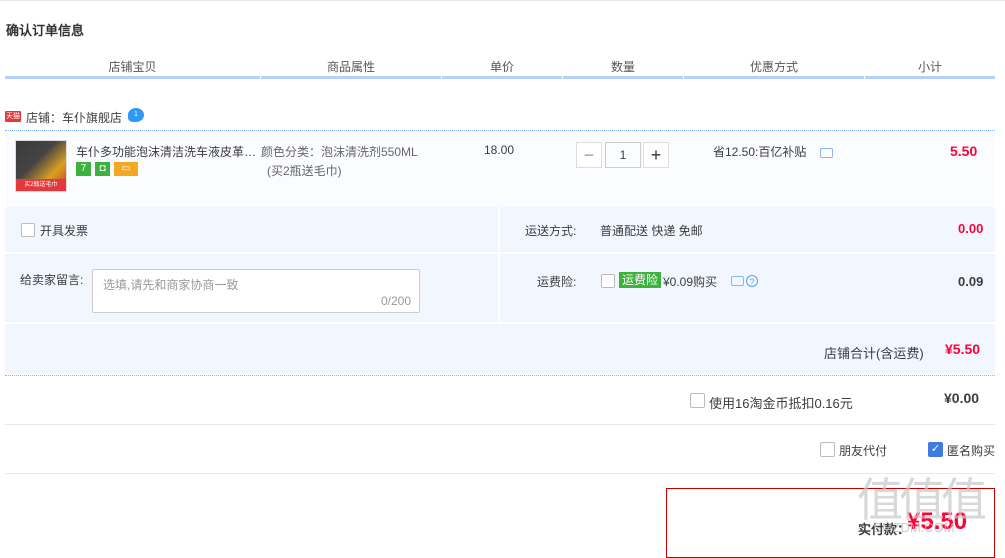 This screenshot has height=558, width=1005. What do you see at coordinates (697, 400) in the screenshot?
I see `coins-checkbox` at bounding box center [697, 400].